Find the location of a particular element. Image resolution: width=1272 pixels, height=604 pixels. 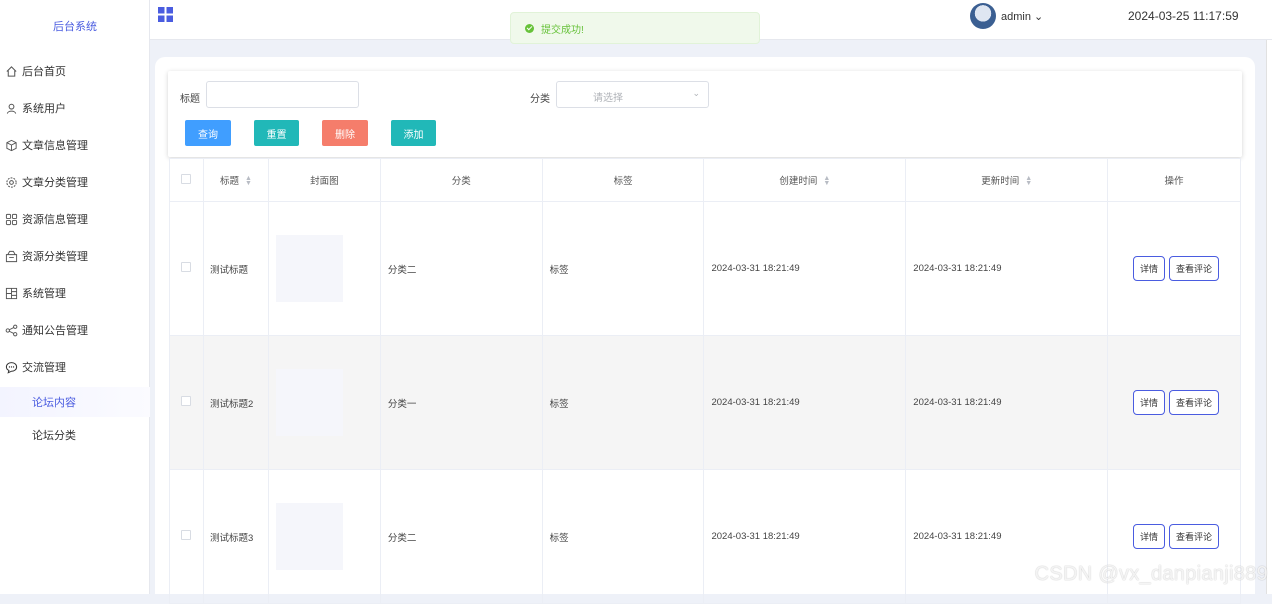

sidebar-item-label: 资源分类管理 is located at coordinates (55, 257).